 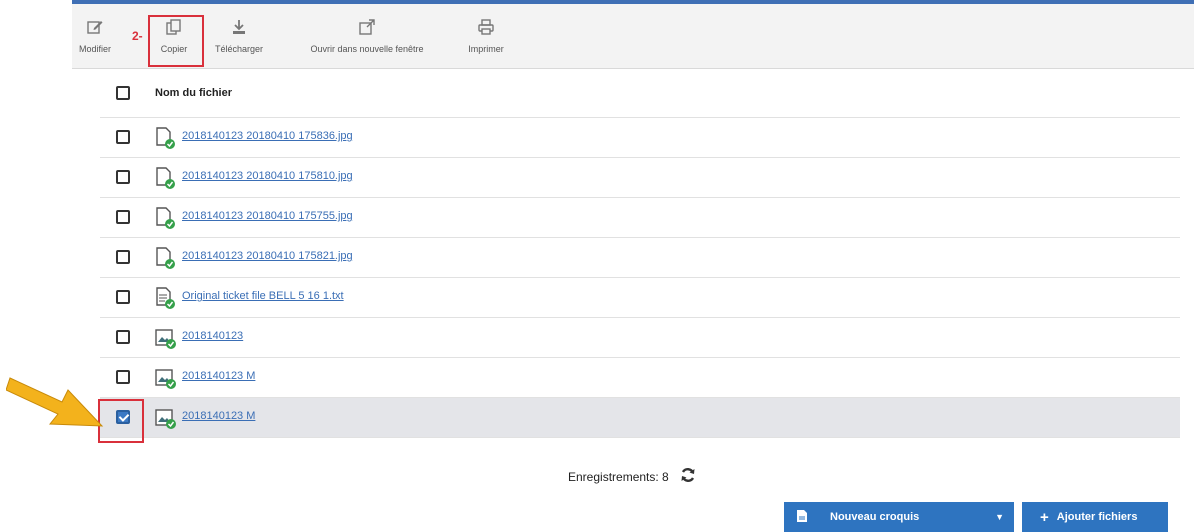 I want to click on add-files-label: Ajouter fichiers, so click(x=1097, y=517).